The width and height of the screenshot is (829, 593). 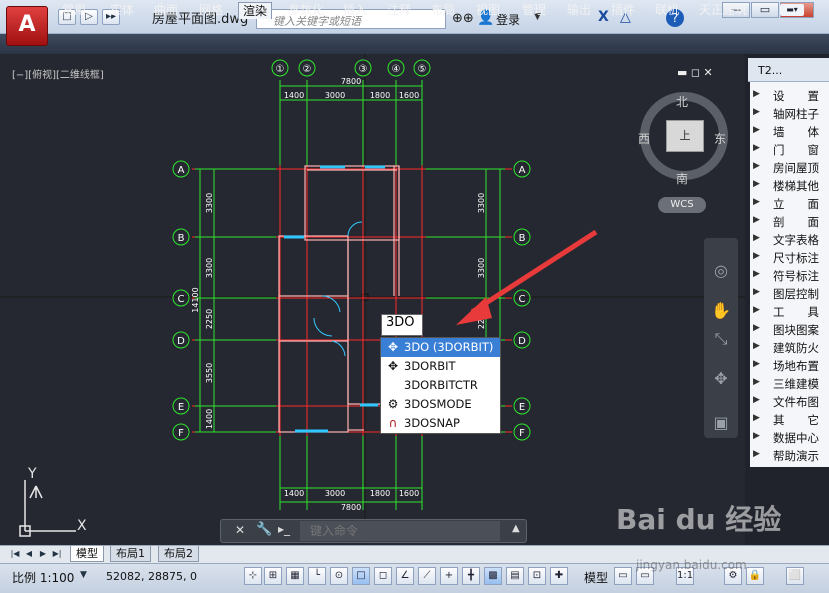 What do you see at coordinates (43, 577) in the screenshot?
I see `drawing-scale: 比例 1:100` at bounding box center [43, 577].